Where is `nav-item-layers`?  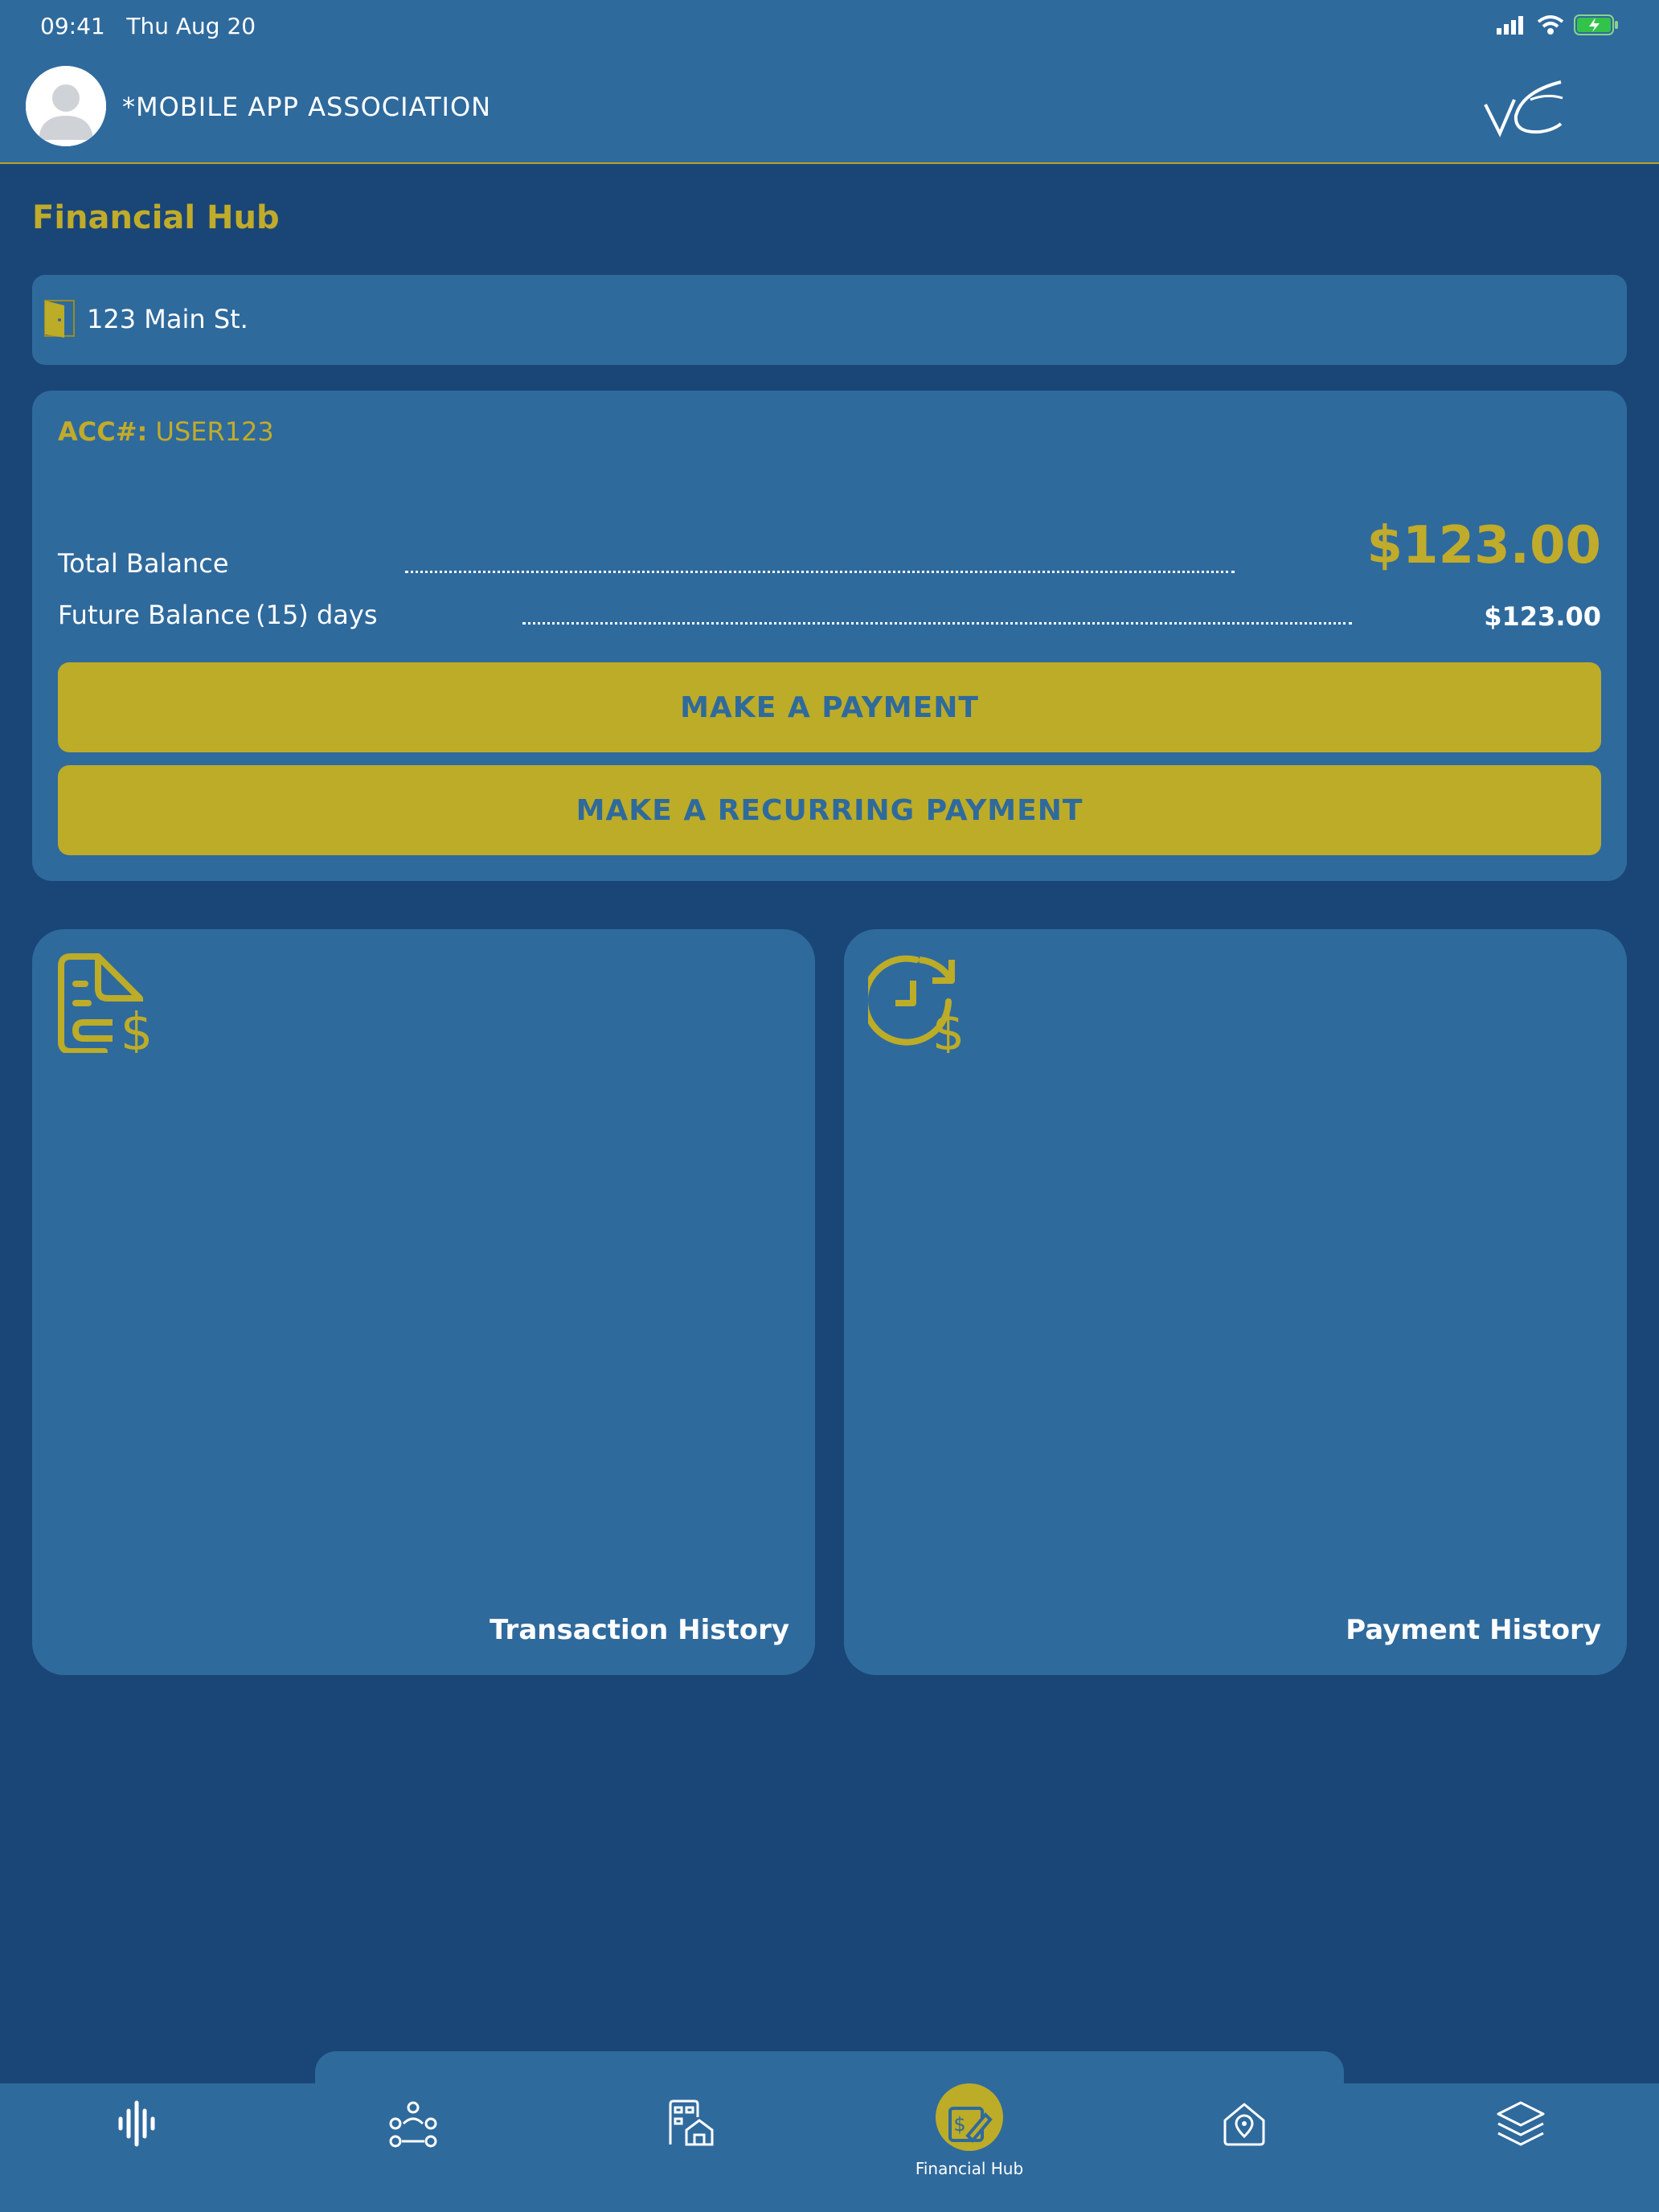
nav-item-layers is located at coordinates (1520, 2139).